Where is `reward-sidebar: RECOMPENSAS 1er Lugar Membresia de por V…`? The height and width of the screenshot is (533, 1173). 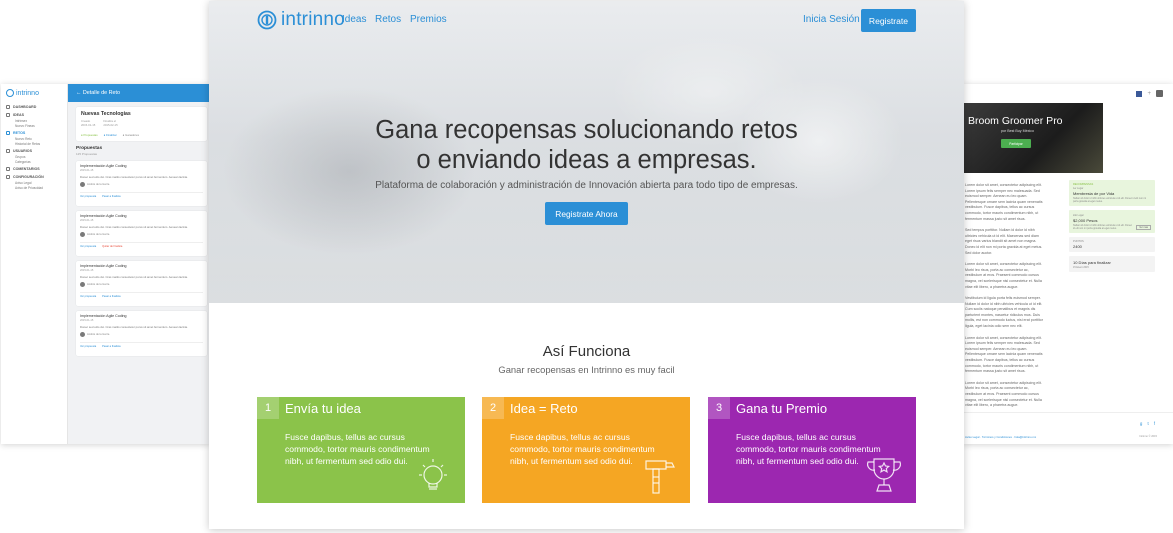
reward-sidebar: RECOMPENSAS 1er Lugar Membresia de por V… is located at coordinates (1112, 228).